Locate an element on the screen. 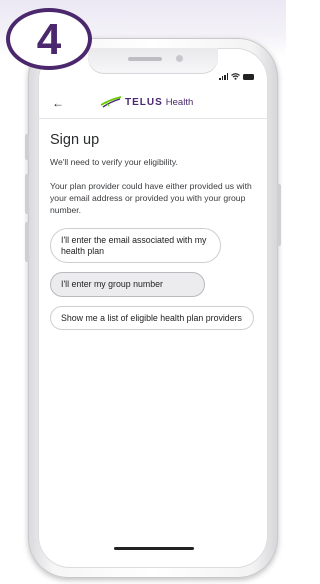 The height and width of the screenshot is (584, 320). status-bar is located at coordinates (236, 76).